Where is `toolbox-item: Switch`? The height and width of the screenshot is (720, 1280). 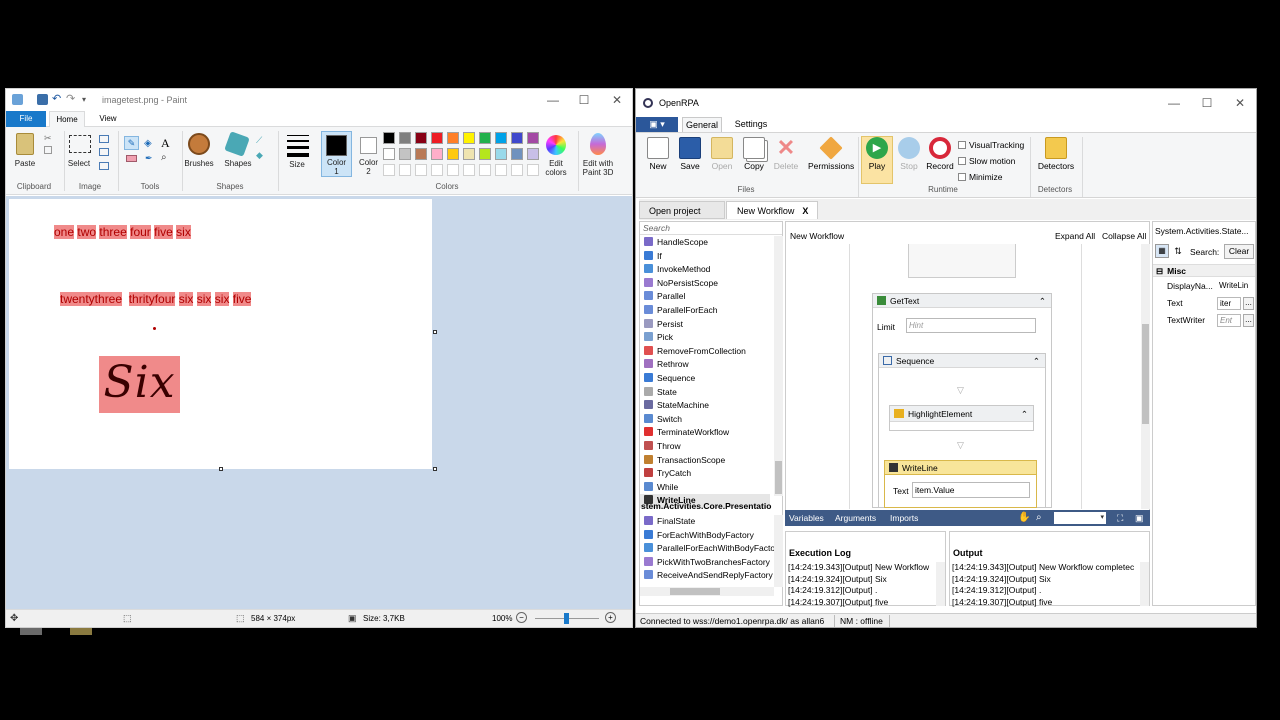 toolbox-item: Switch is located at coordinates (663, 420).